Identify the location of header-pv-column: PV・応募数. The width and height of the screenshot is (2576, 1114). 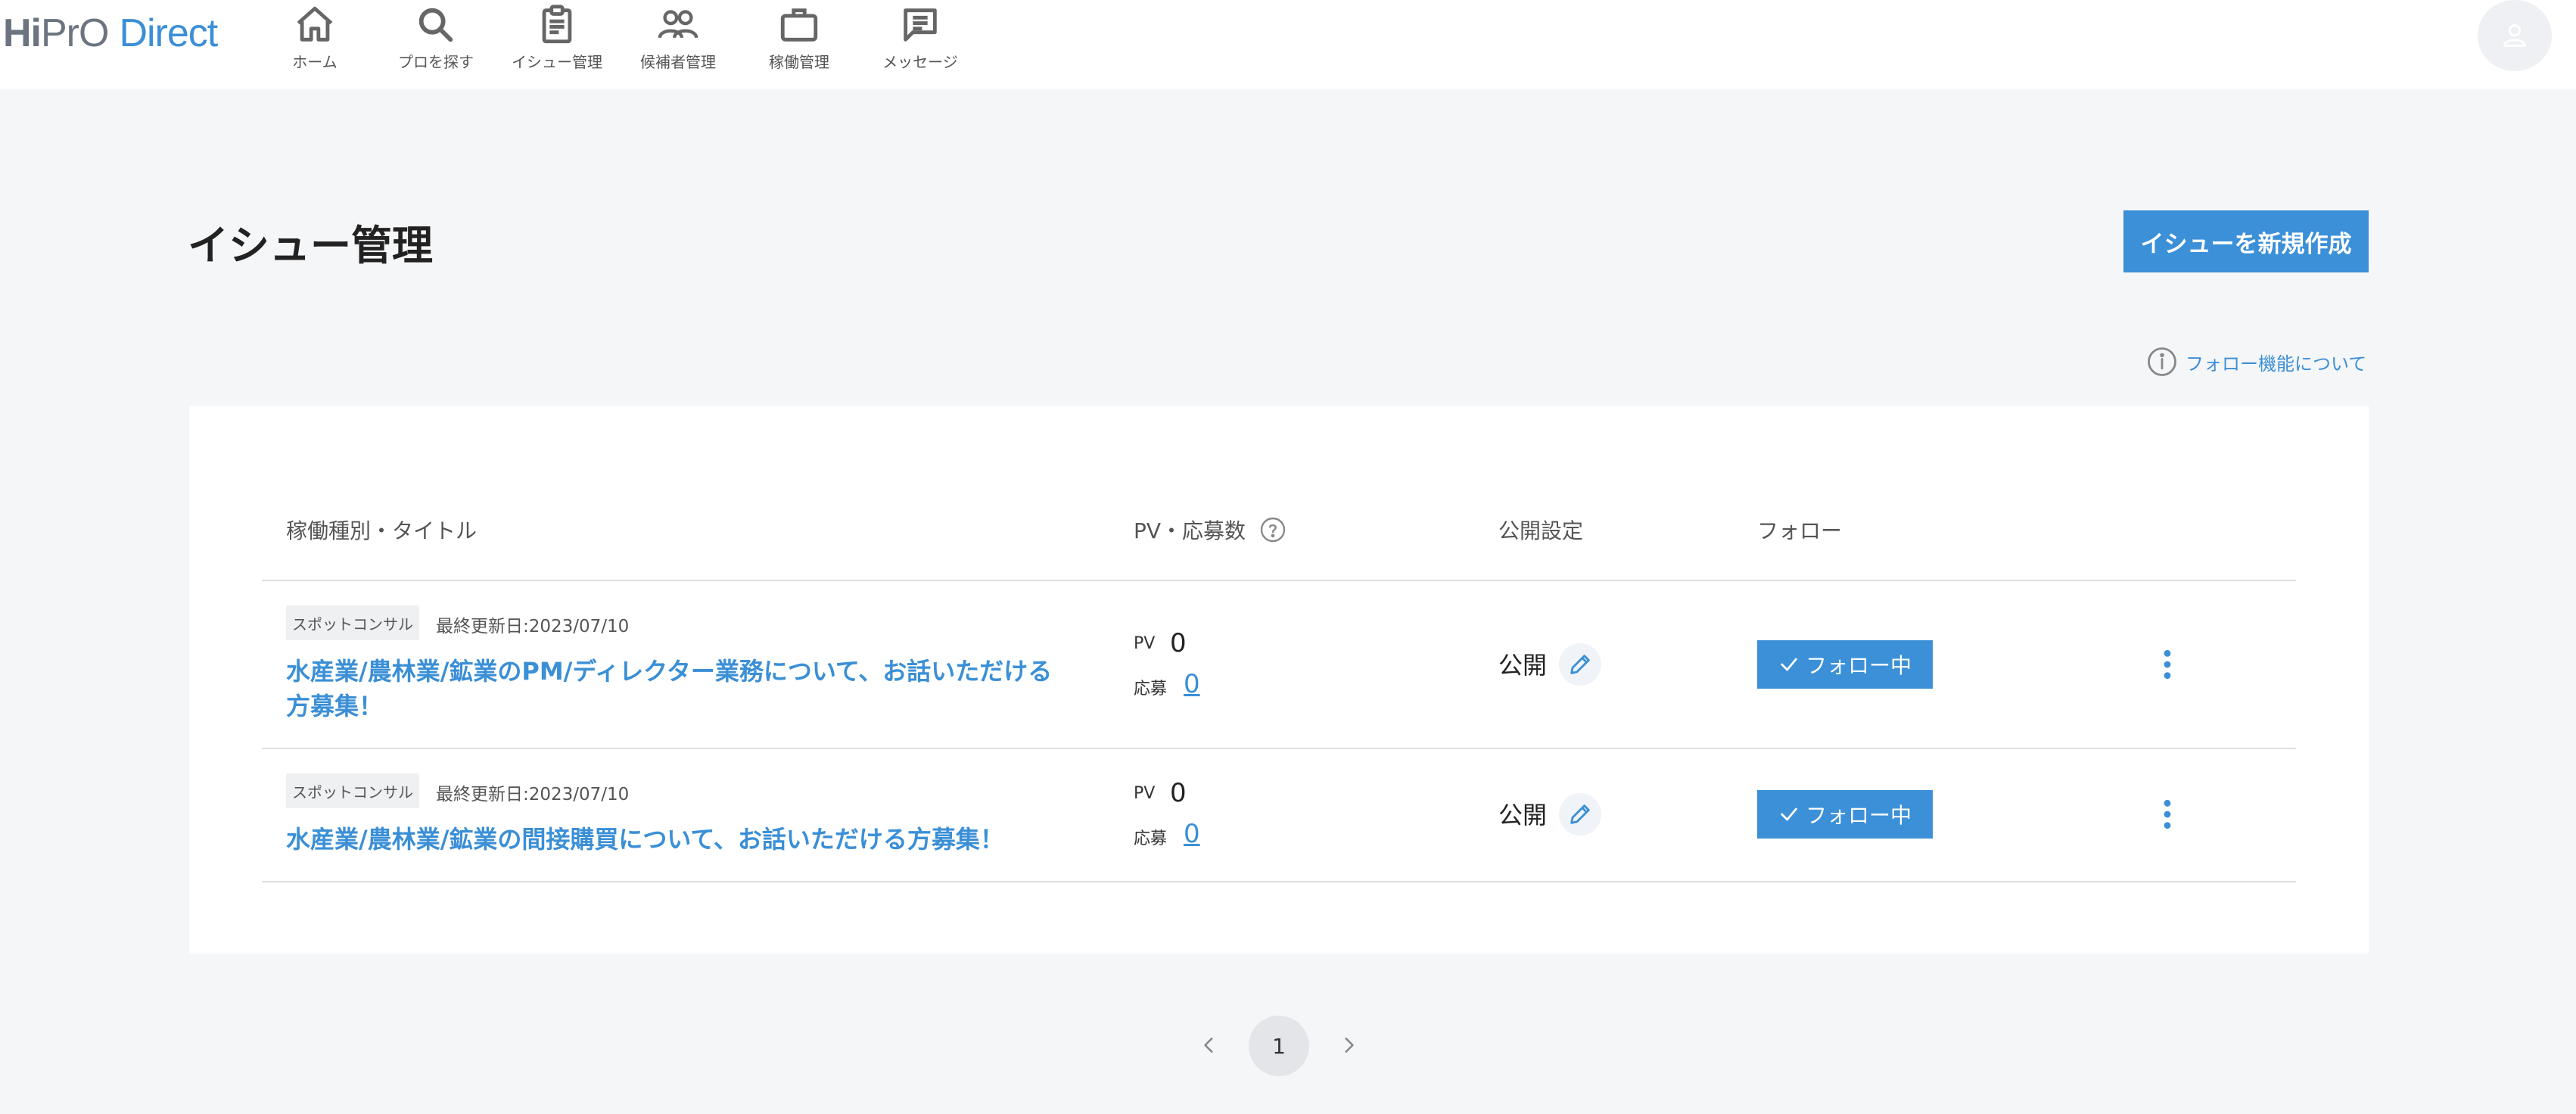
(1210, 530).